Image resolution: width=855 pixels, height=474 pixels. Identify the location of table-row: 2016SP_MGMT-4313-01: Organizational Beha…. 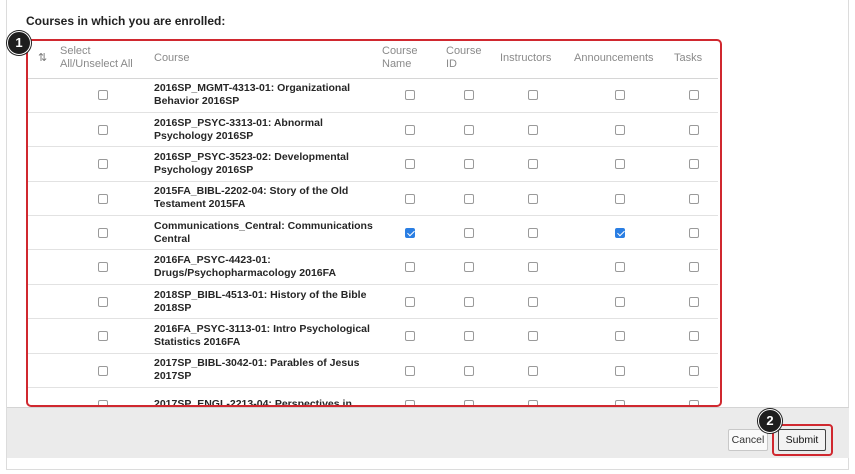
(373, 95).